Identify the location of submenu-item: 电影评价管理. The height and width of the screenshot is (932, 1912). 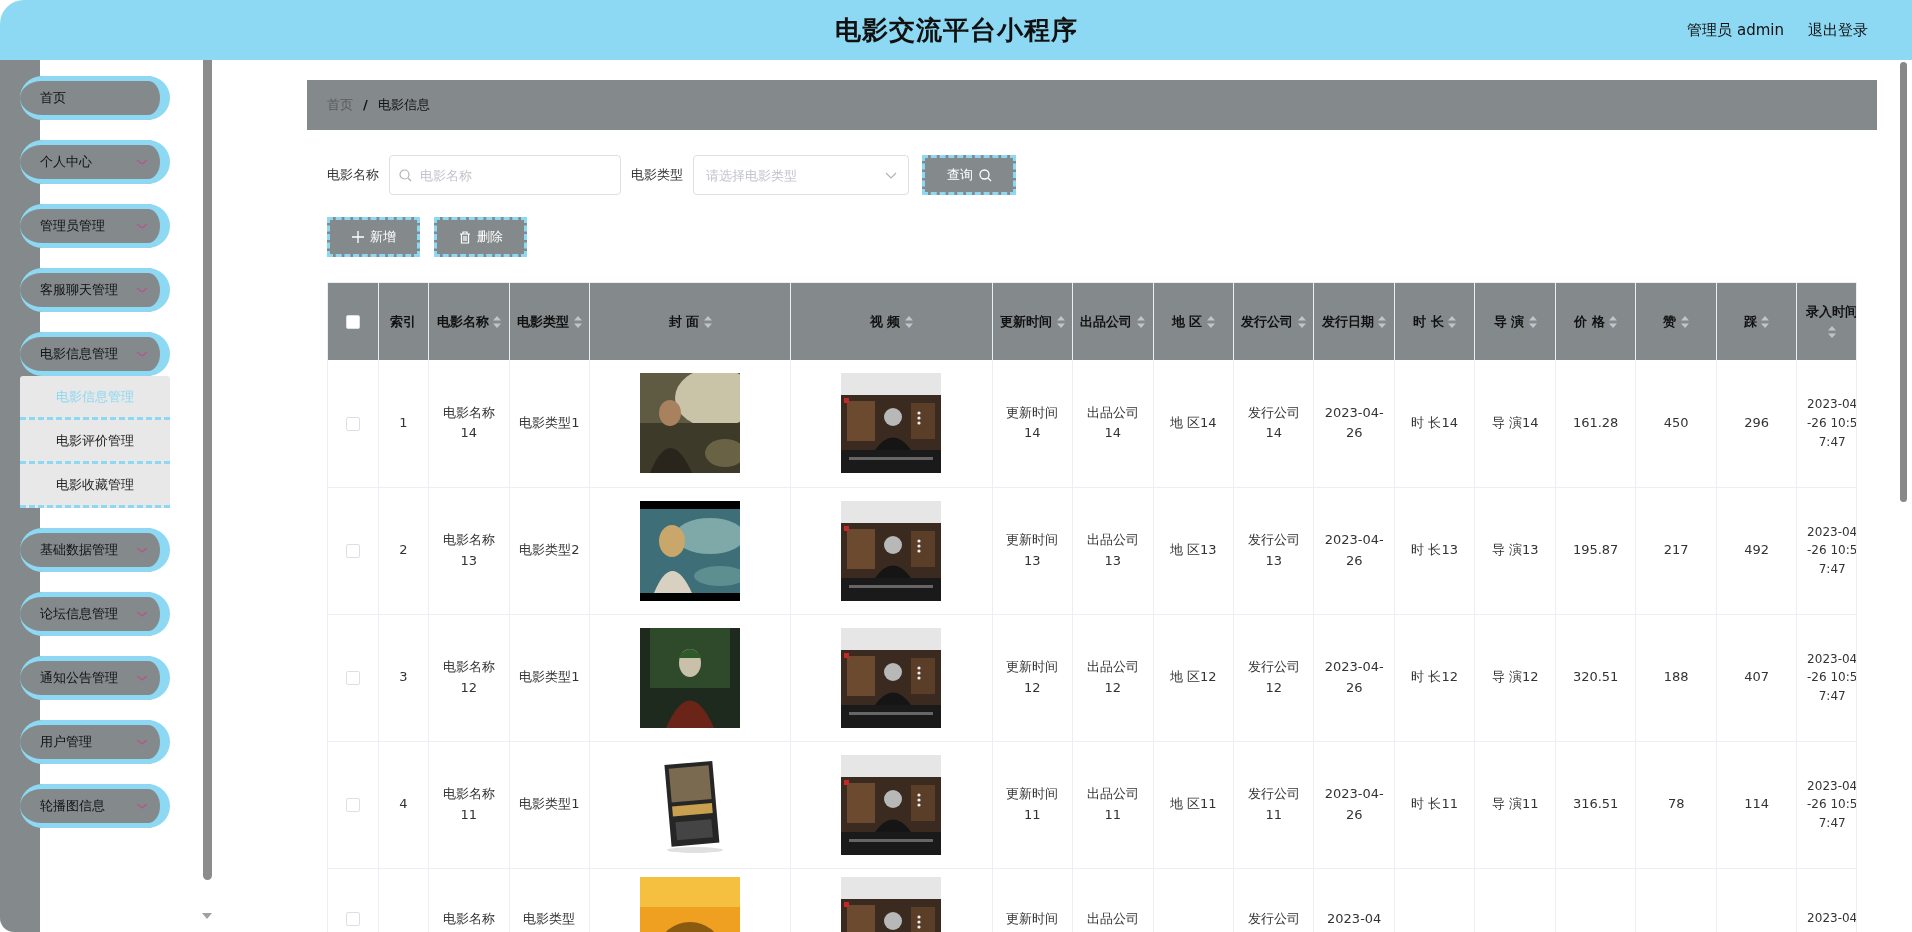
(95, 442).